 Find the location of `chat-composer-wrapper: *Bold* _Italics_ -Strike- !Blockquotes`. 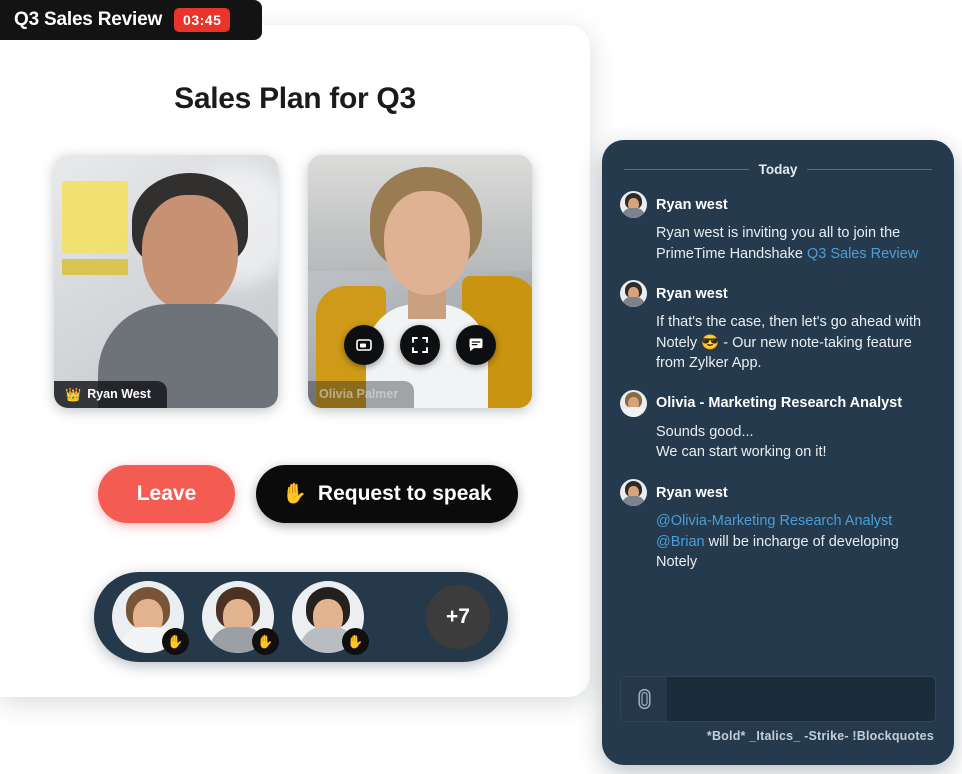

chat-composer-wrapper: *Bold* _Italics_ -Strike- !Blockquotes is located at coordinates (778, 718).